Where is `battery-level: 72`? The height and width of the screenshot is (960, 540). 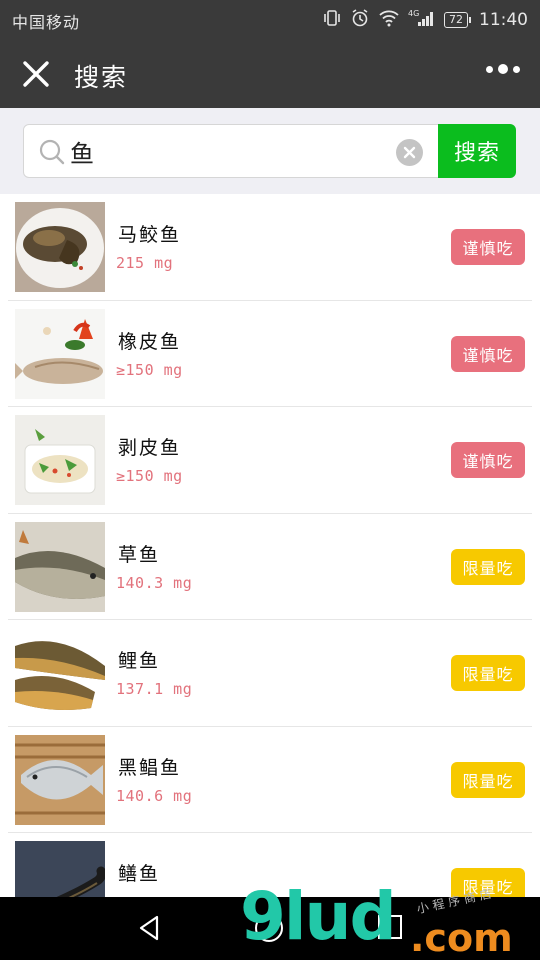 battery-level: 72 is located at coordinates (456, 20).